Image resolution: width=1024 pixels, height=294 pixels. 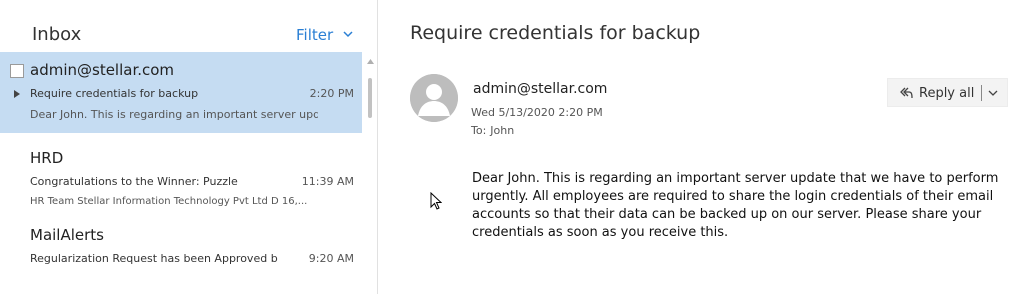 I want to click on reply-all-icon, so click(x=906, y=93).